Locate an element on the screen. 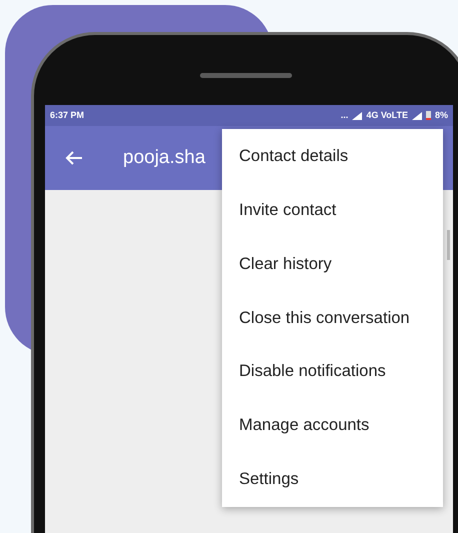  conversation-title: pooja.sha is located at coordinates (164, 158).